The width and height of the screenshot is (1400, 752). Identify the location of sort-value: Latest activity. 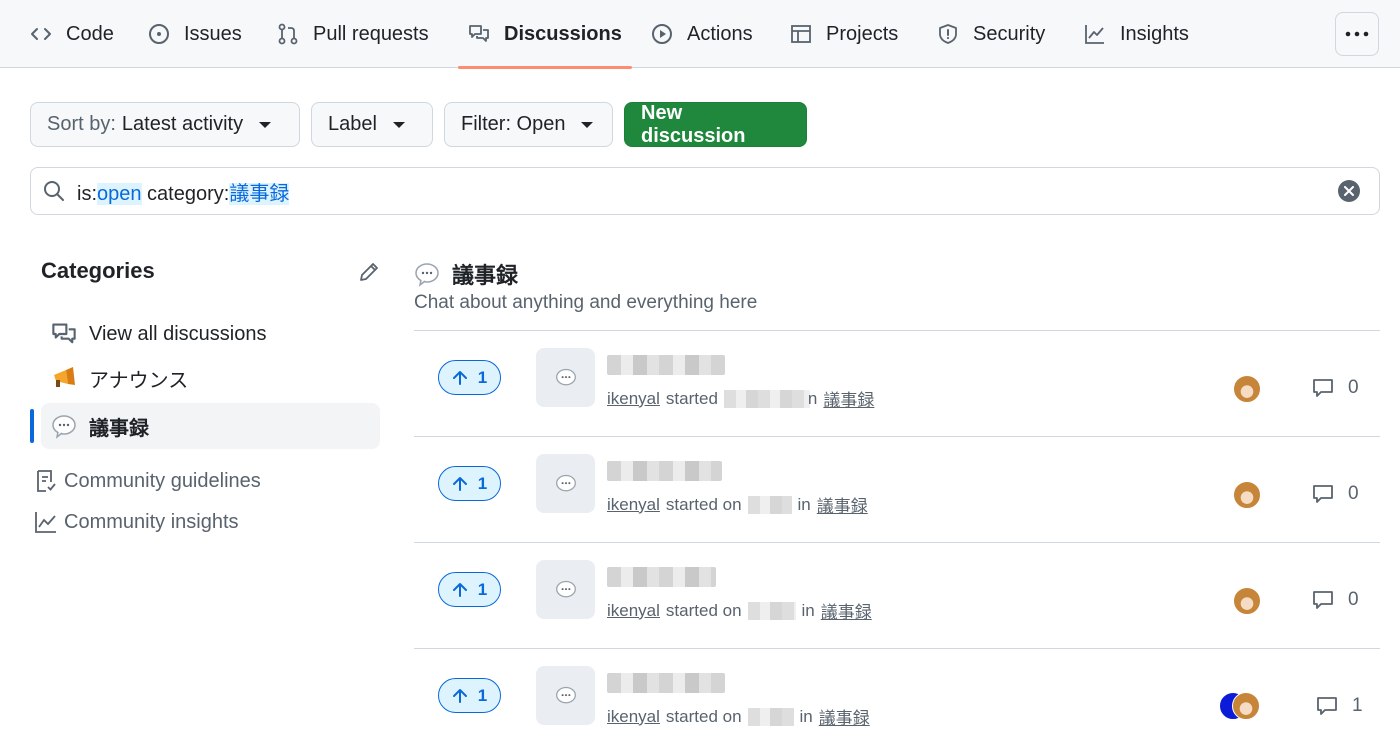
(182, 124).